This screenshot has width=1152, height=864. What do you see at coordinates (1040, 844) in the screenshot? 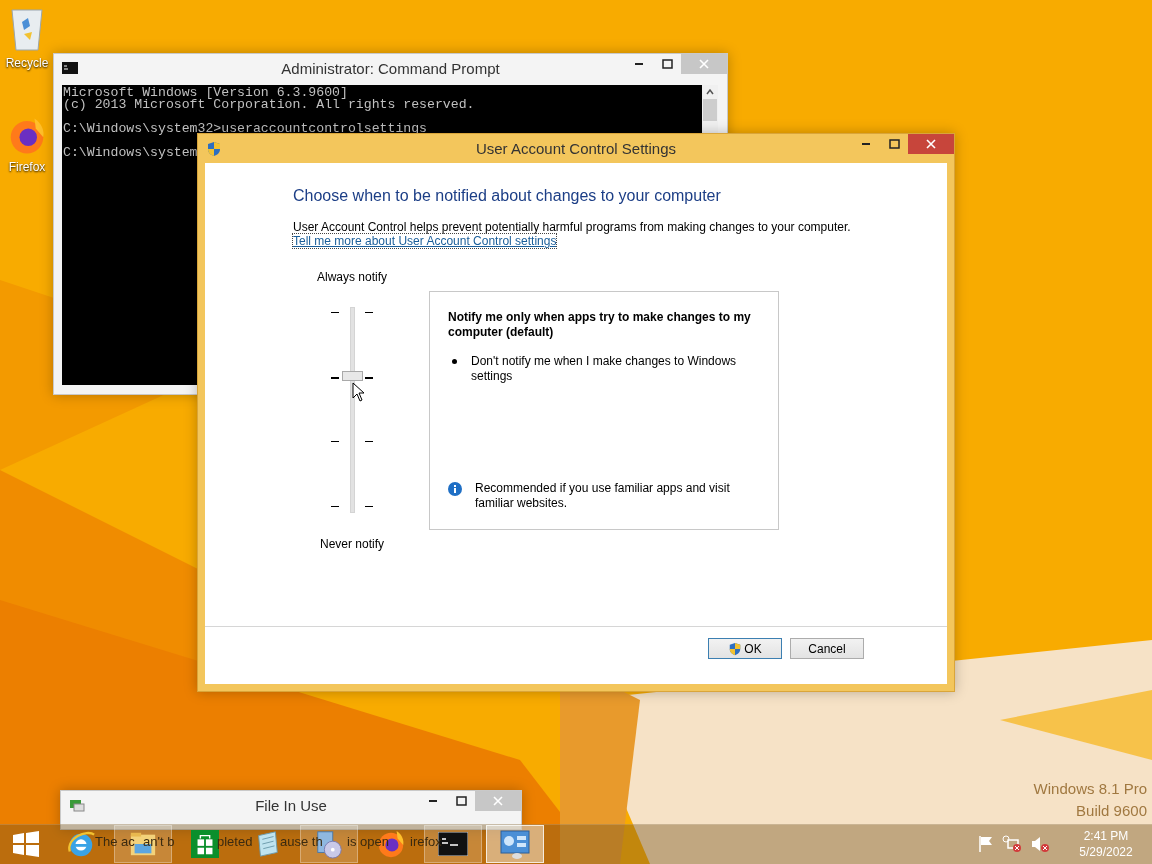
I see `speaker-muted-icon` at bounding box center [1040, 844].